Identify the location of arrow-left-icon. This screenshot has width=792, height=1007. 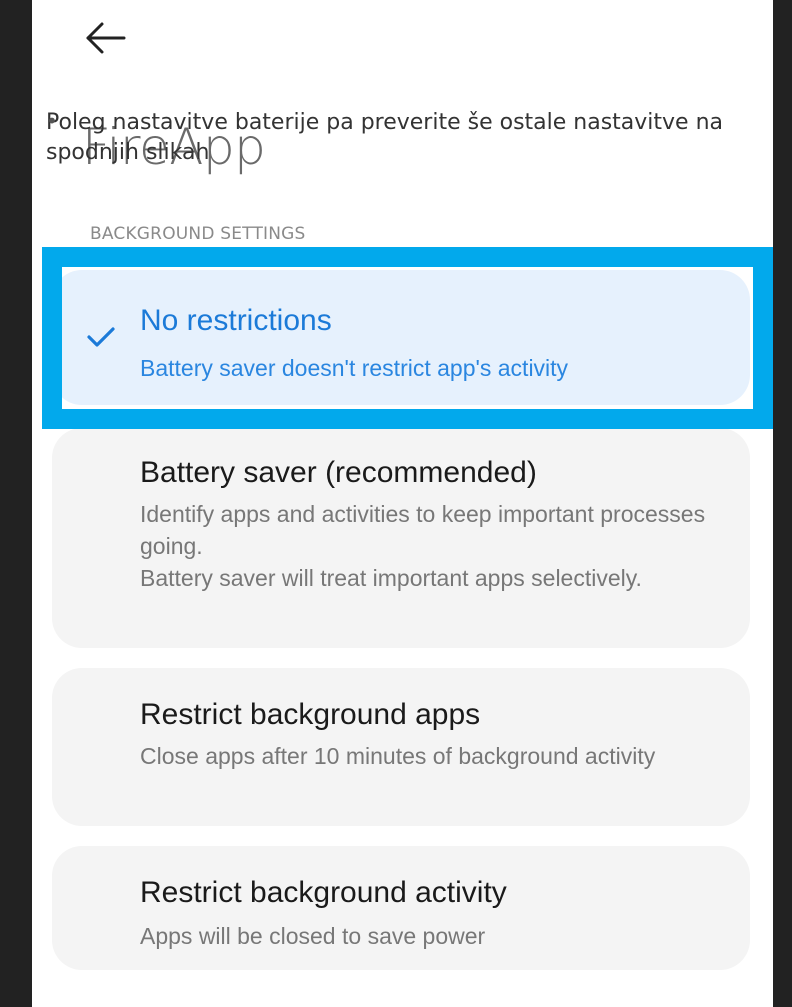
(106, 38).